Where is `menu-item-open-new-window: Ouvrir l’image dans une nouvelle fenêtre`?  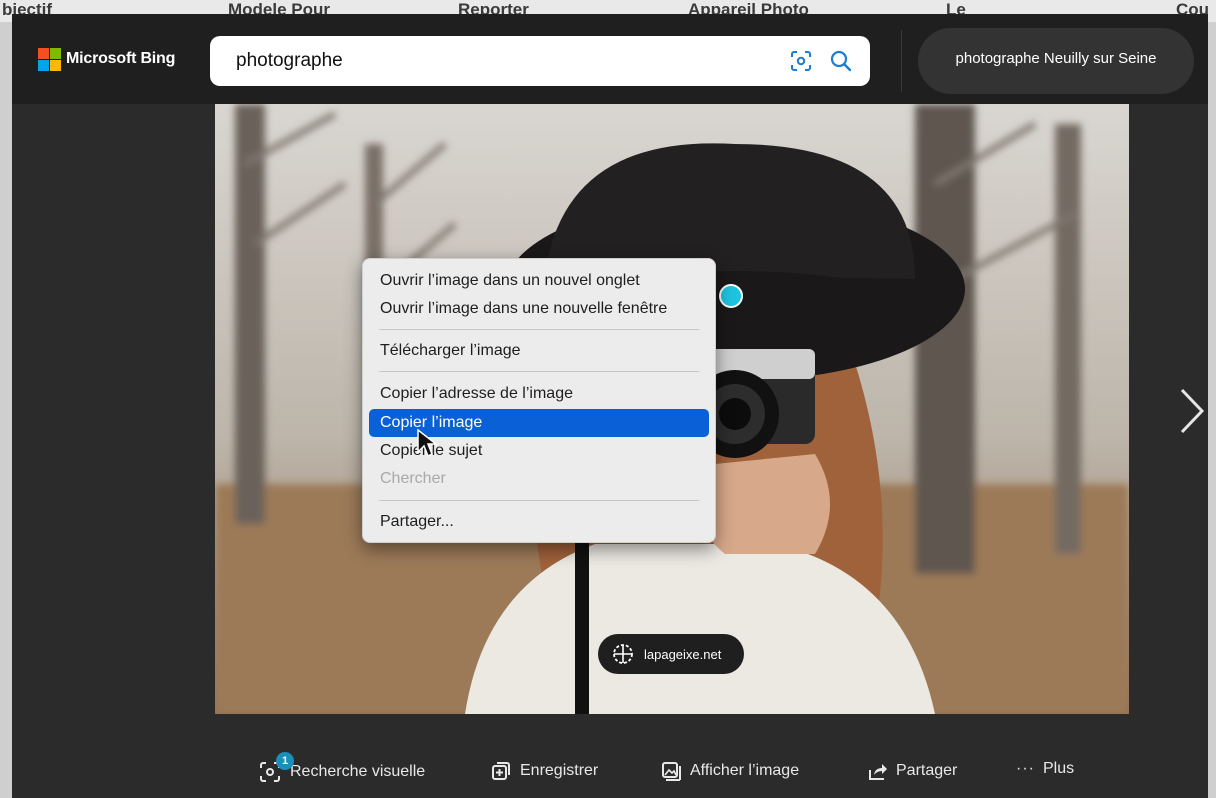 menu-item-open-new-window: Ouvrir l’image dans une nouvelle fenêtre is located at coordinates (539, 309).